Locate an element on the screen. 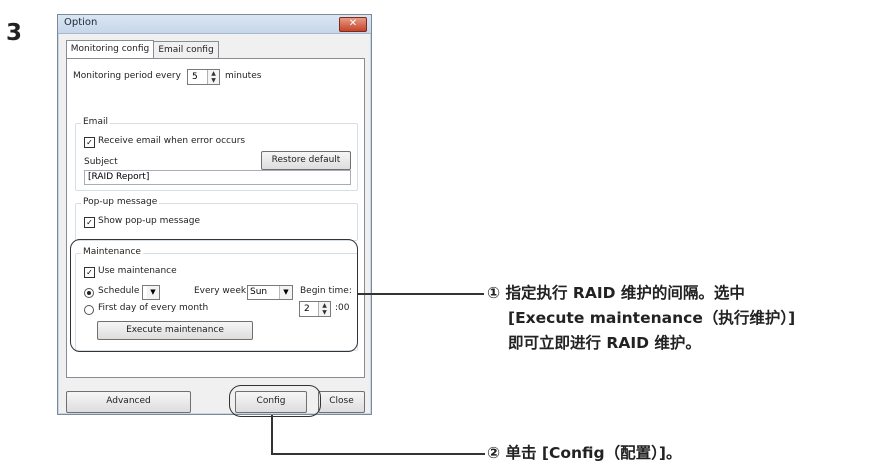 This screenshot has width=881, height=472. email-group-label: Email is located at coordinates (95, 122).